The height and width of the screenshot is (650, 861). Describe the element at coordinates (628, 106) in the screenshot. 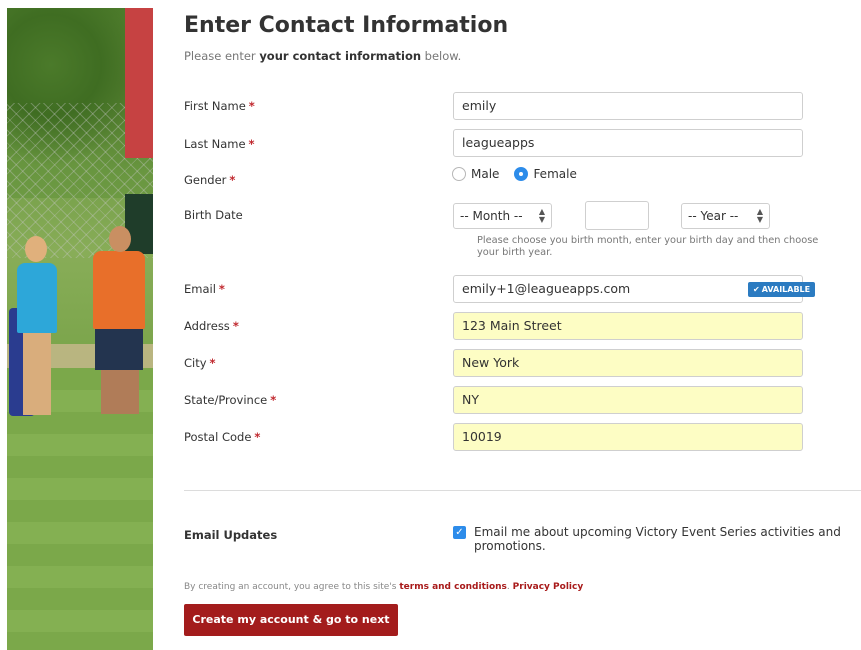

I see `first-name-input: emily` at that location.